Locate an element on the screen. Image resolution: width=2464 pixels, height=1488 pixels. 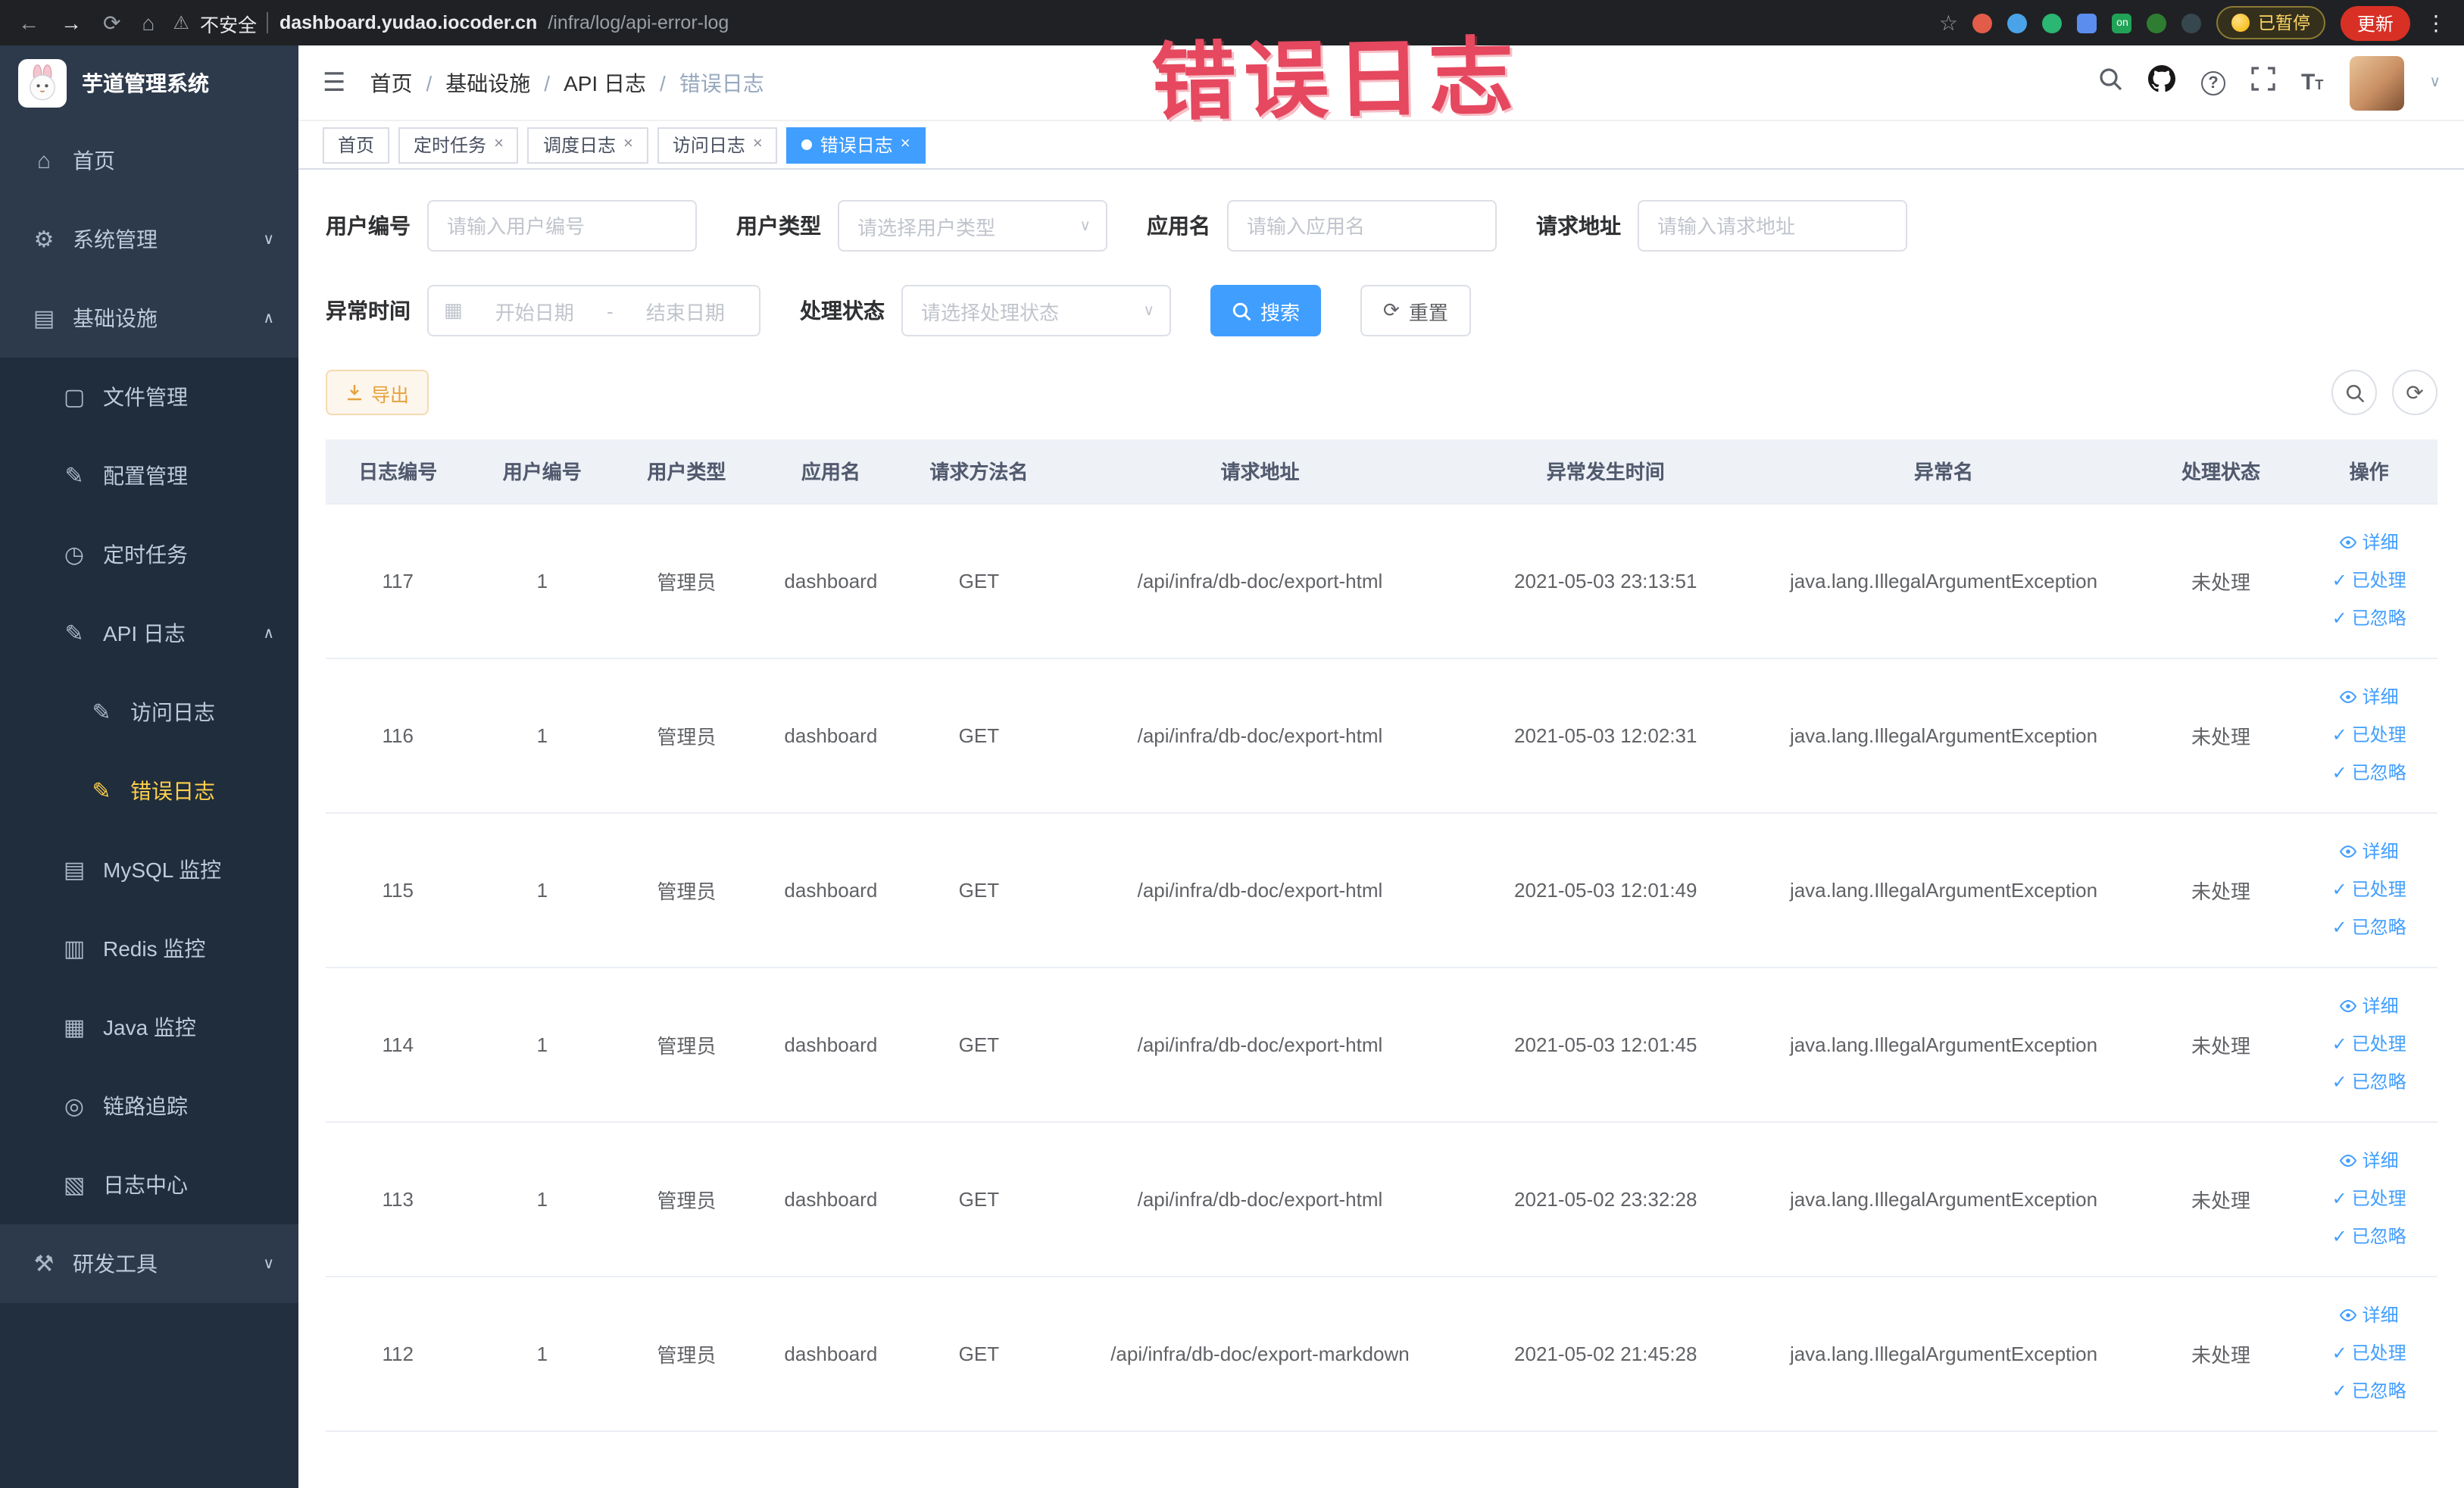
bookmark-star-icon: ☆ is located at coordinates (1948, 23).